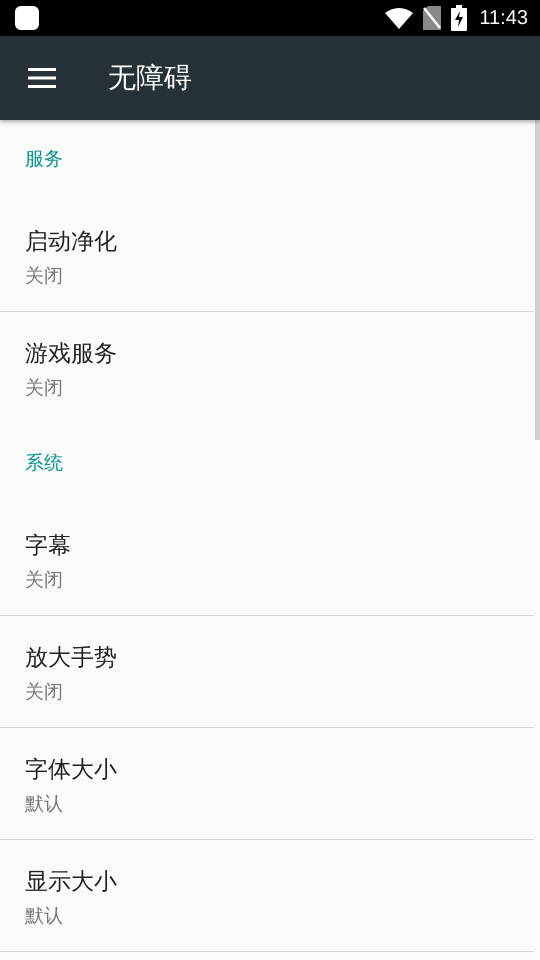  I want to click on settings-item: 放大手势 关闭, so click(267, 672).